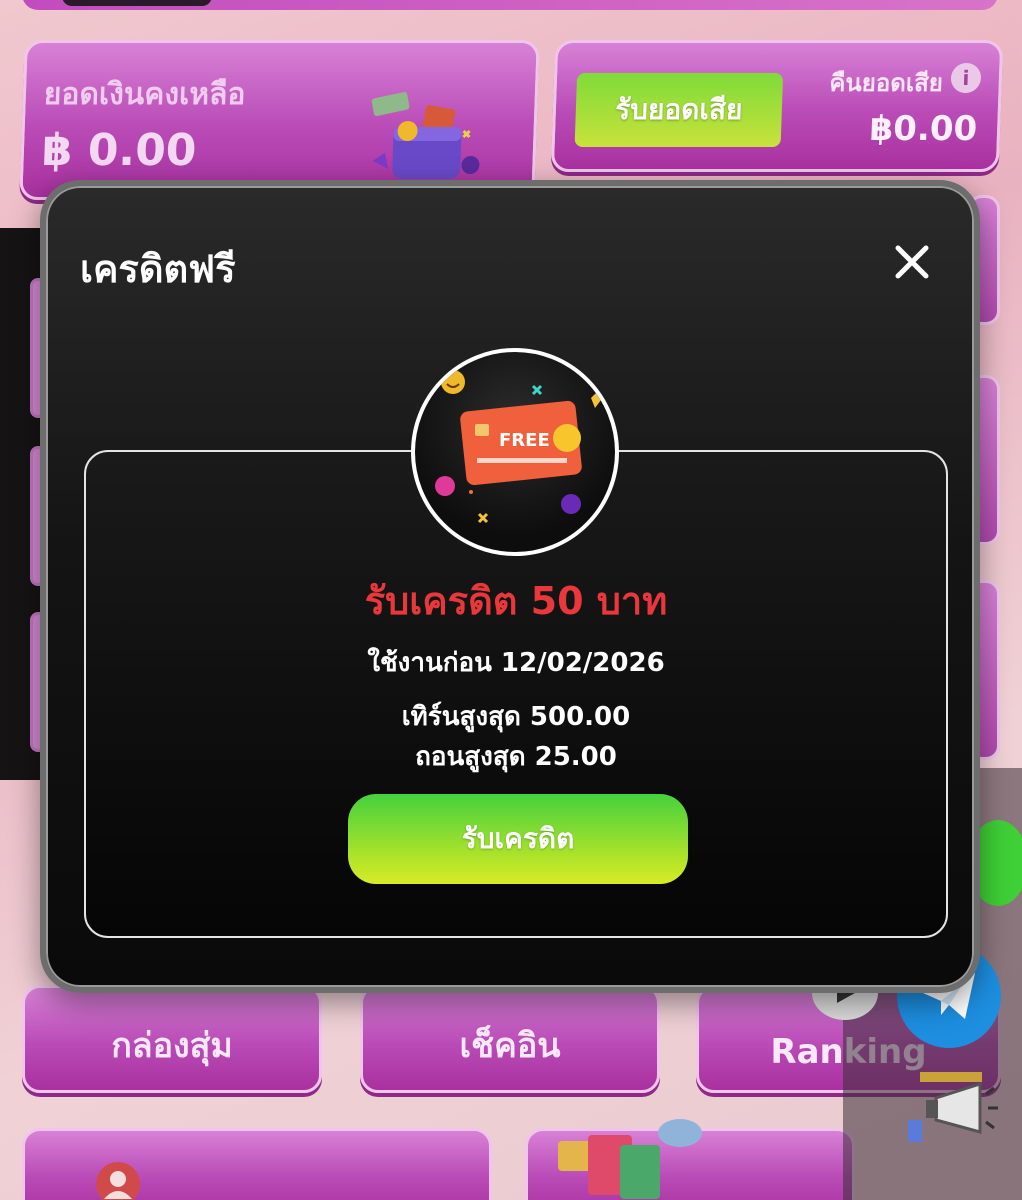 This screenshot has height=1200, width=1022. What do you see at coordinates (516, 663) in the screenshot?
I see `expiry-date: ใช้งานก่อน 12/02/2026` at bounding box center [516, 663].